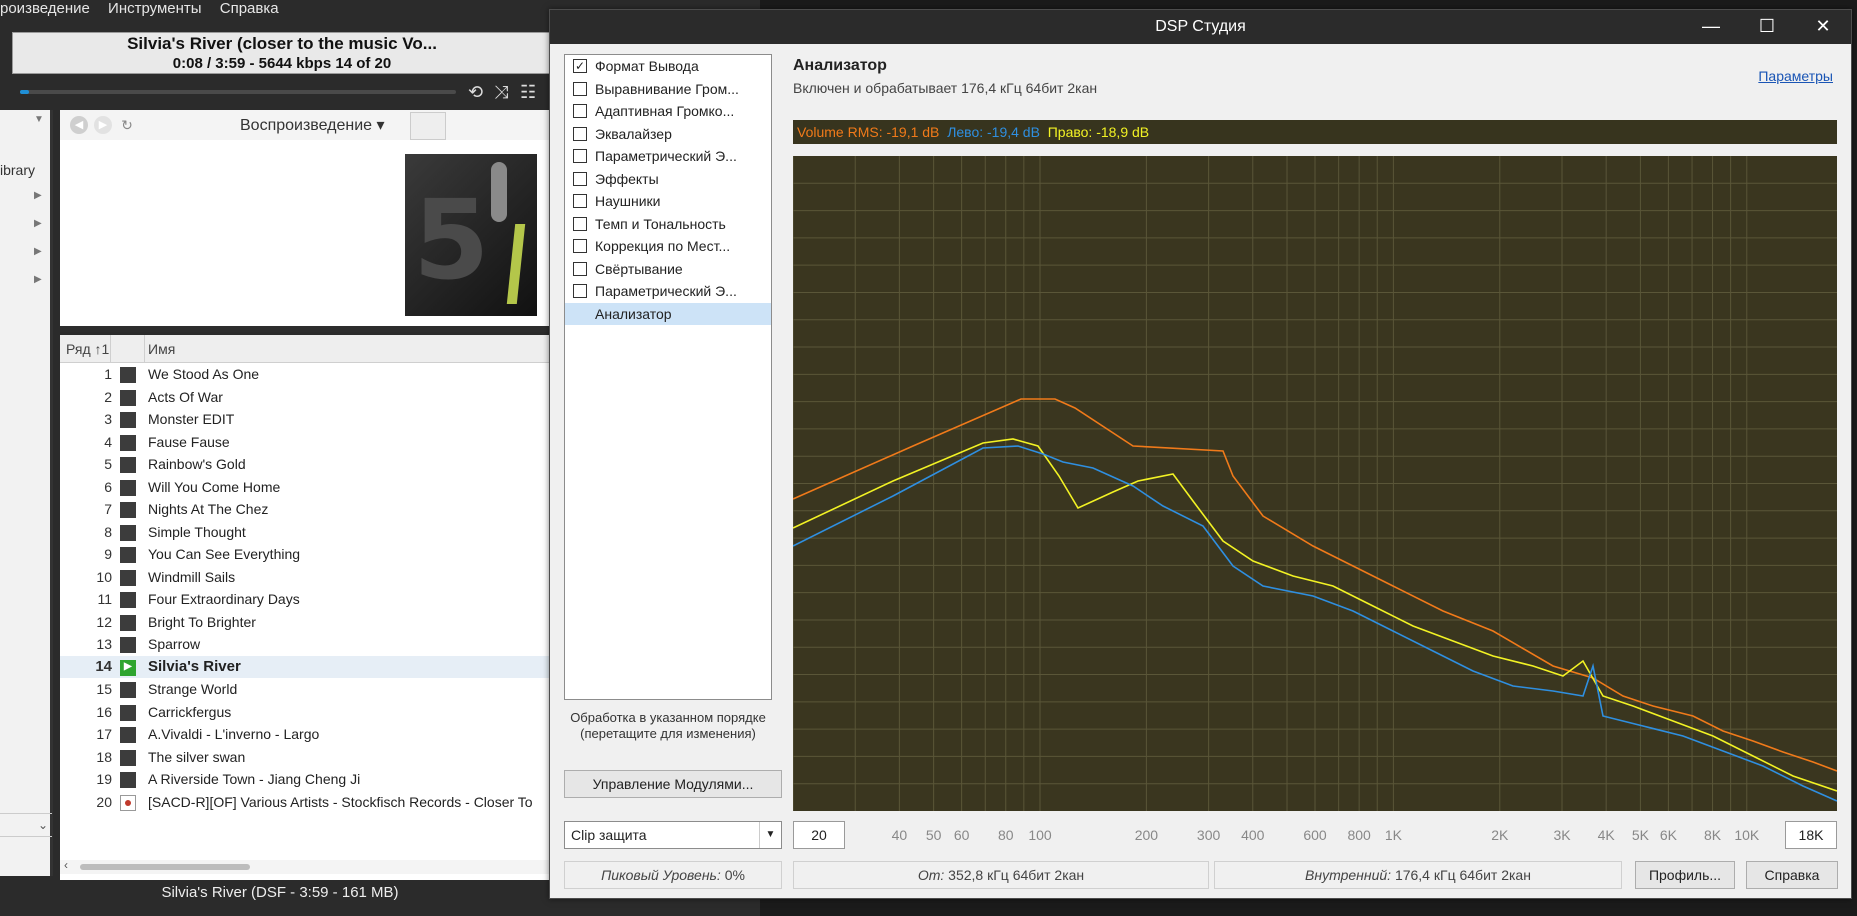 Image resolution: width=1857 pixels, height=916 pixels. What do you see at coordinates (310, 712) in the screenshot?
I see `track-row: 16 Carrickfergus` at bounding box center [310, 712].